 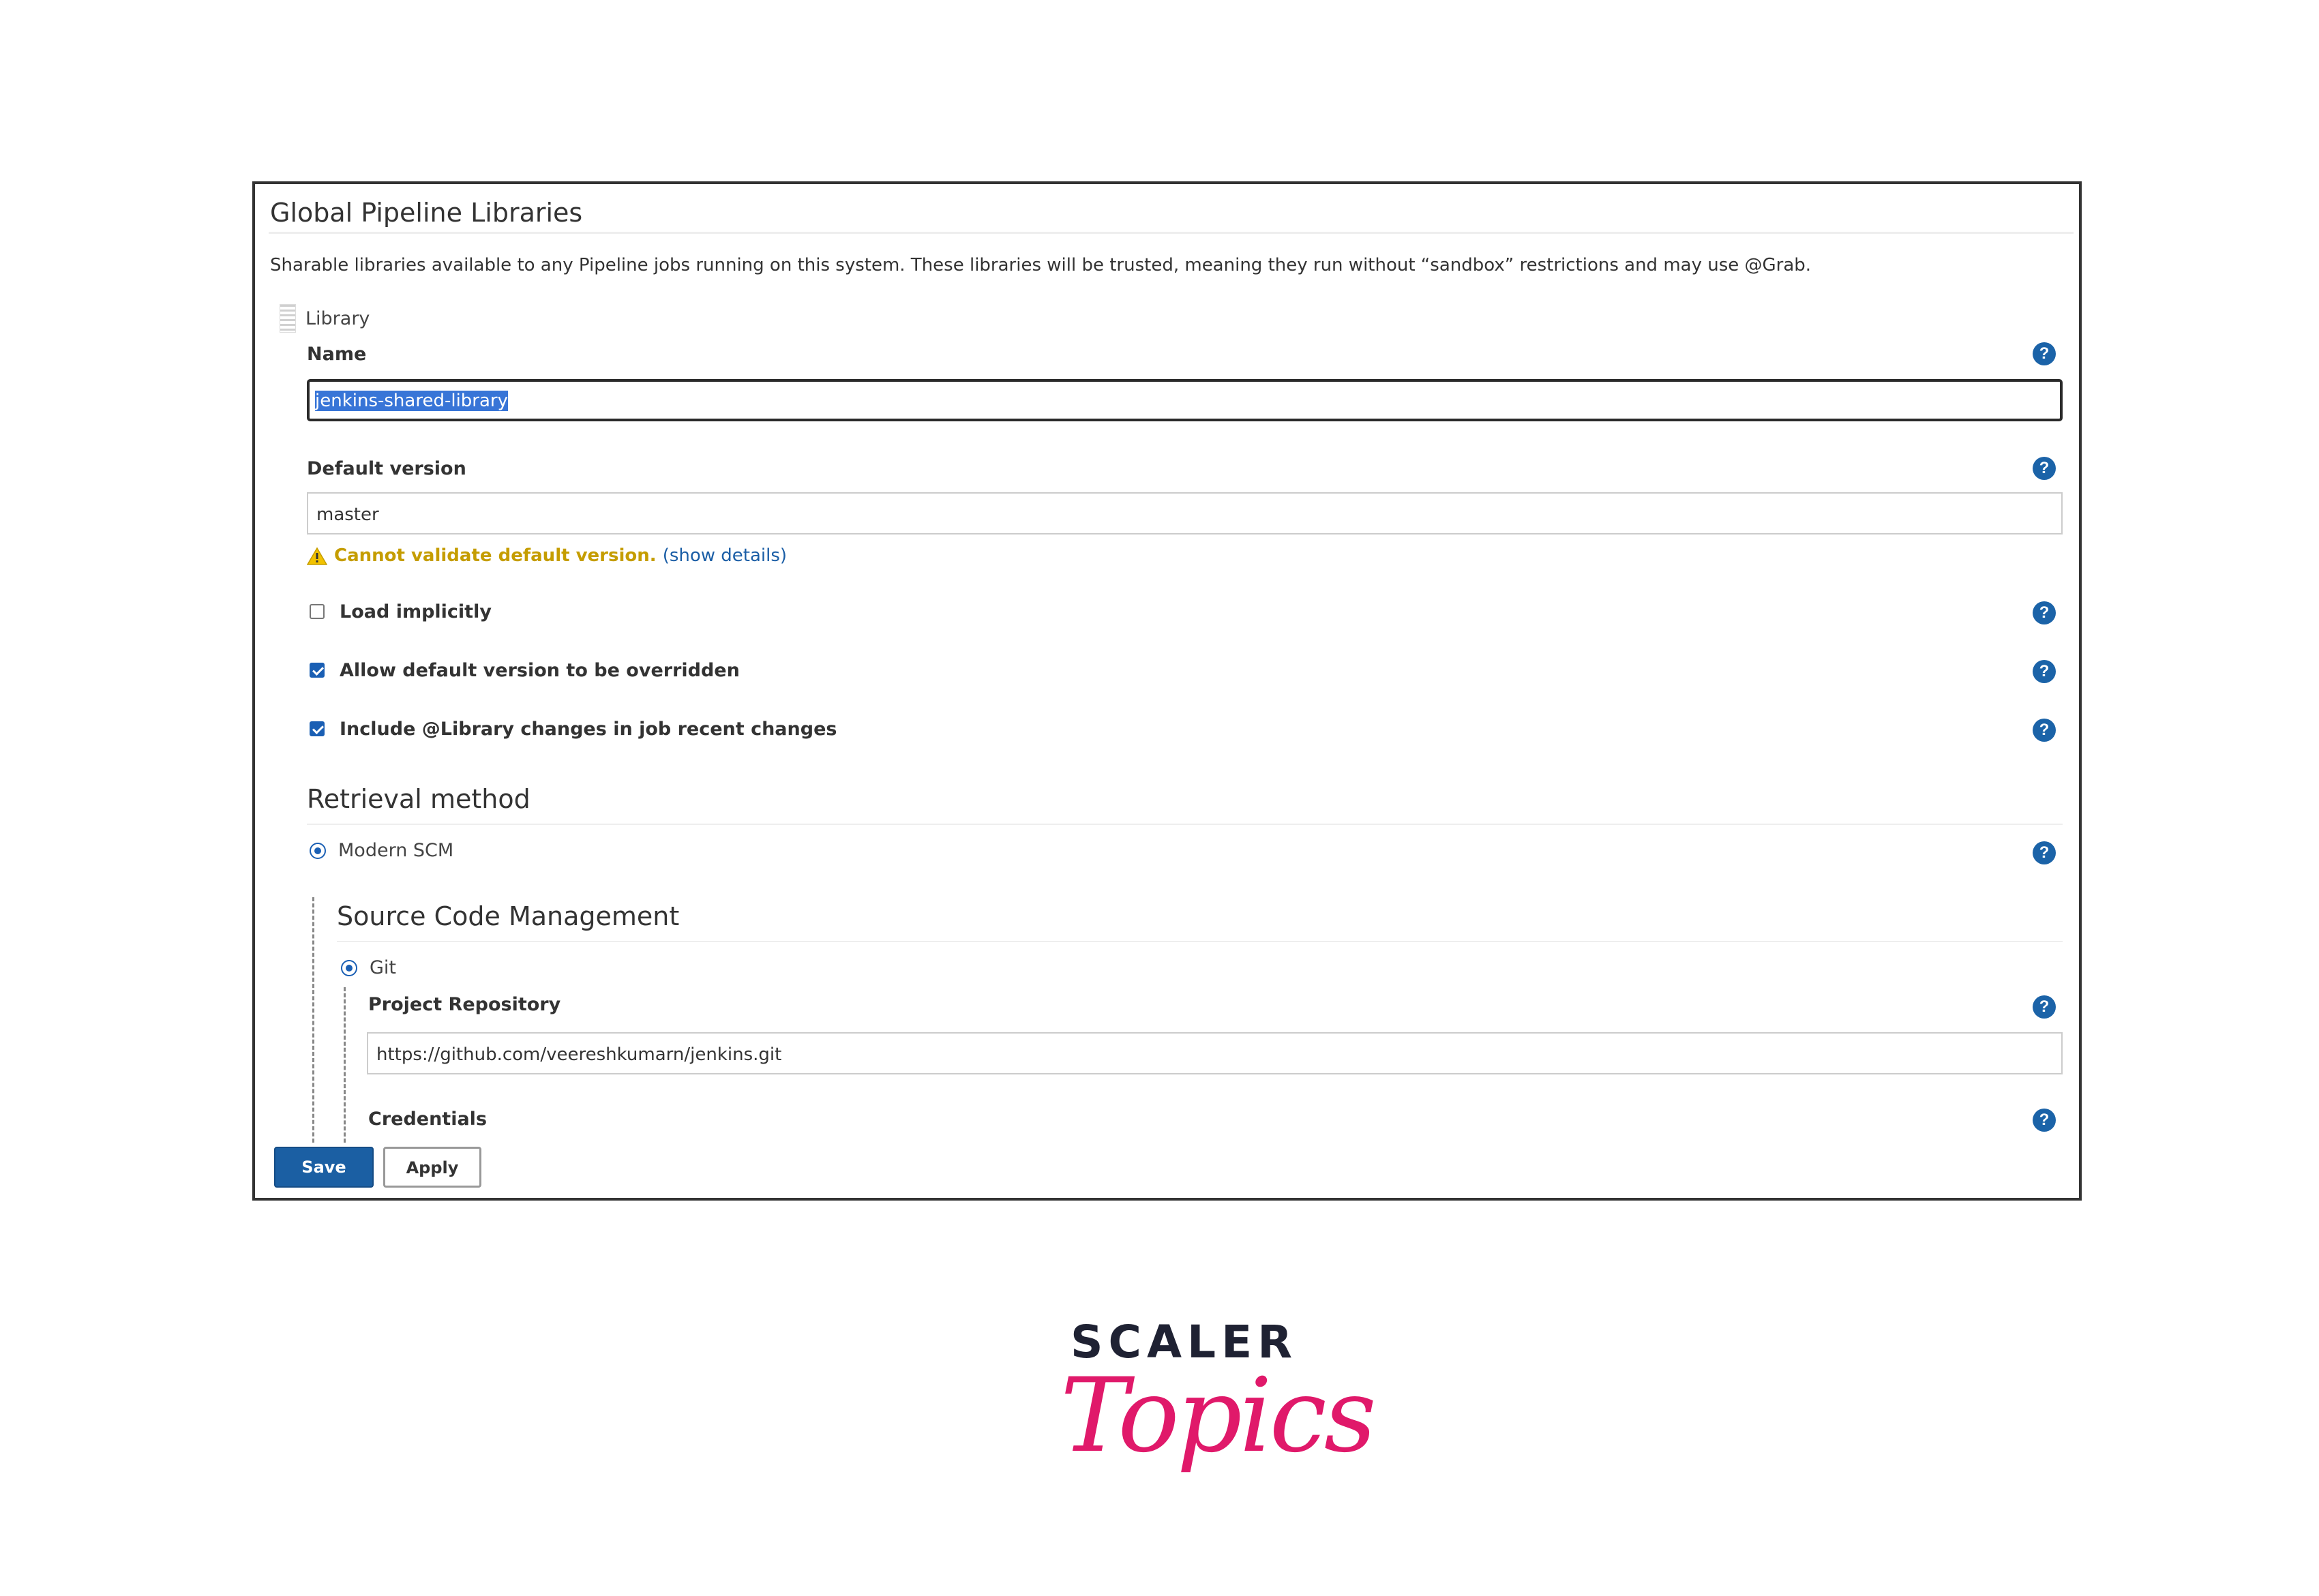 I want to click on git-radio, so click(x=349, y=968).